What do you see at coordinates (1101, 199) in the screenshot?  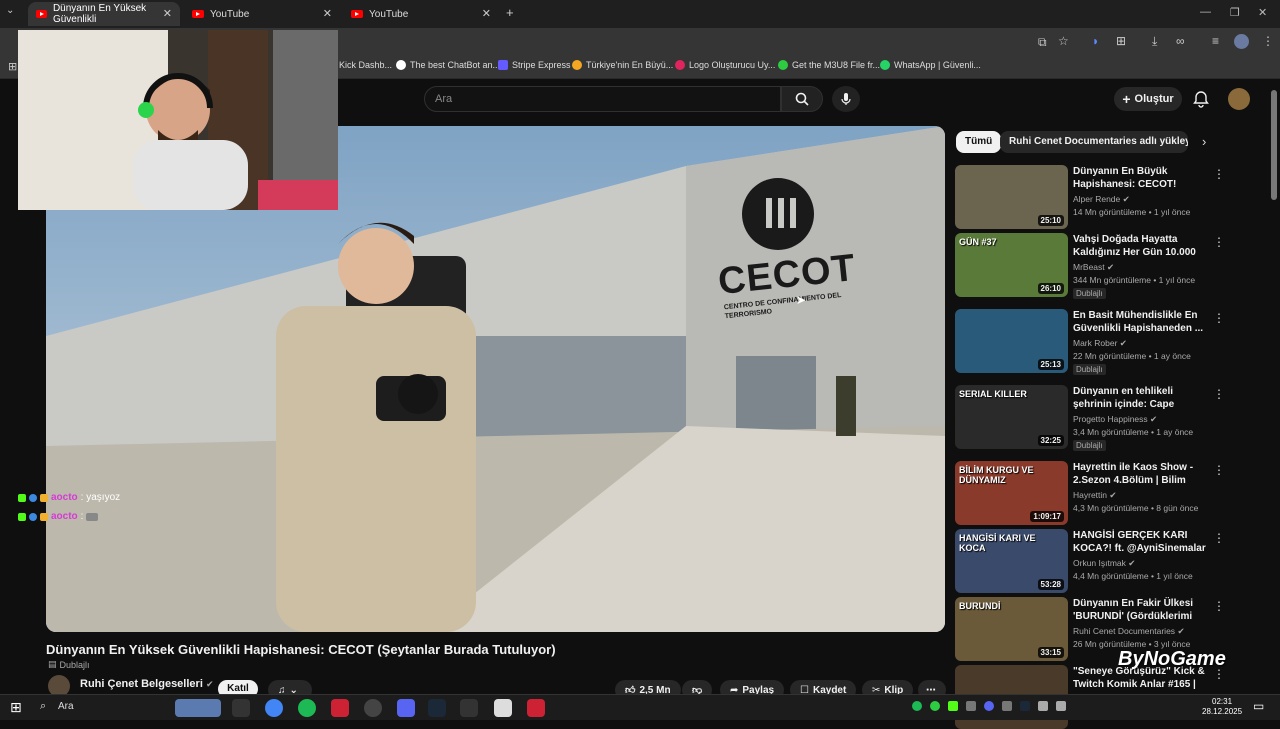 I see `recommendation-channel: Alper Rende ✔` at bounding box center [1101, 199].